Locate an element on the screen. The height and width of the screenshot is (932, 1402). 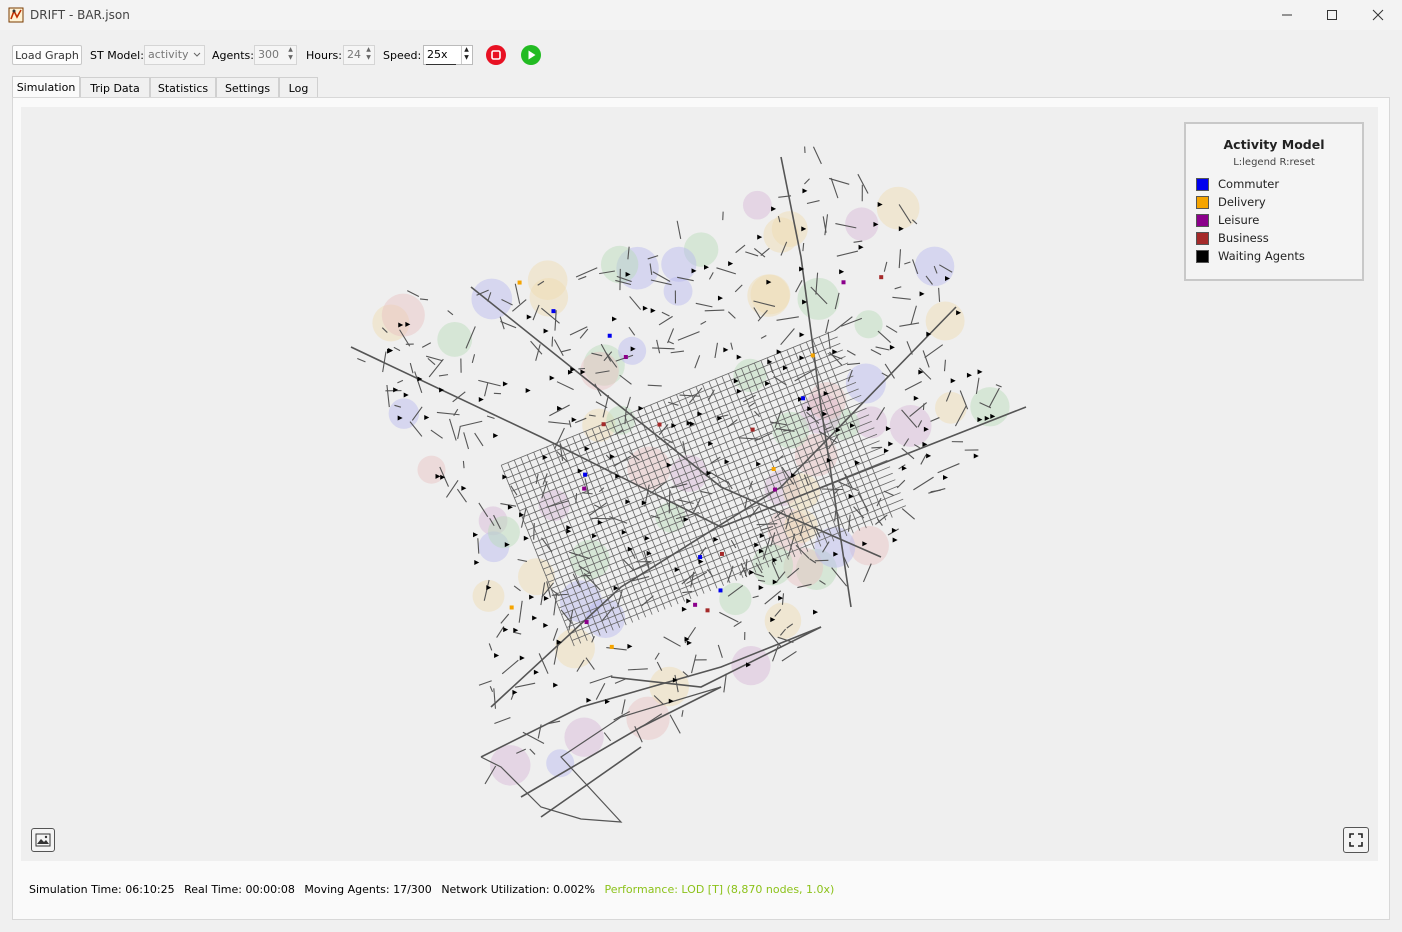
tab-settings: Settings is located at coordinates (247, 87).